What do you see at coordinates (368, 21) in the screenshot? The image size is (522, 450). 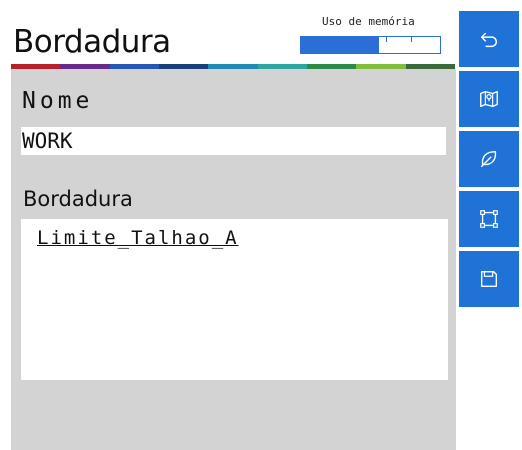 I see `memory-usage-label: Uso de memória` at bounding box center [368, 21].